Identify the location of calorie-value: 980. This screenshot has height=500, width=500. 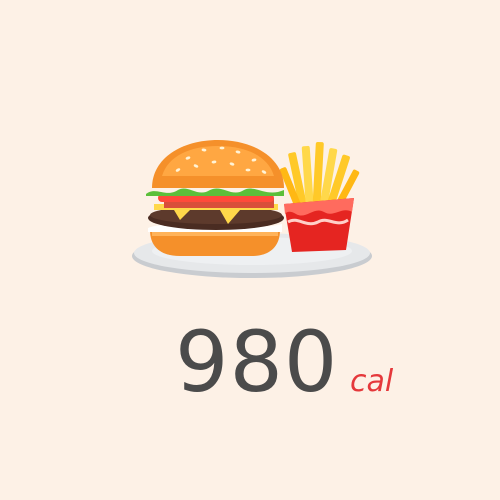
(257, 362).